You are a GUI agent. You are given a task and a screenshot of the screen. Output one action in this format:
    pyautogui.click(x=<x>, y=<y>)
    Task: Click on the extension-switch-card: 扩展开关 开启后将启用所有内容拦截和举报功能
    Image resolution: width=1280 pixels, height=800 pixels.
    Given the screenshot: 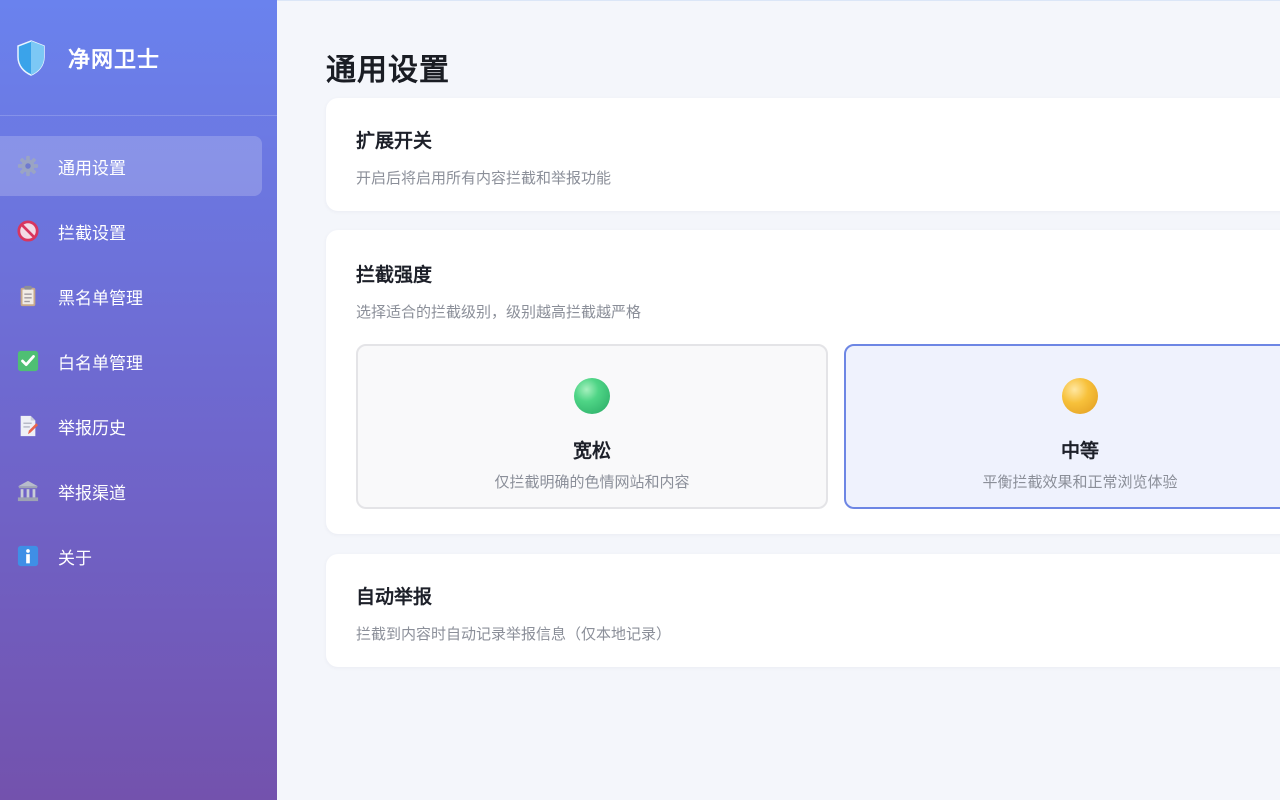 What is the action you would take?
    pyautogui.click(x=803, y=154)
    